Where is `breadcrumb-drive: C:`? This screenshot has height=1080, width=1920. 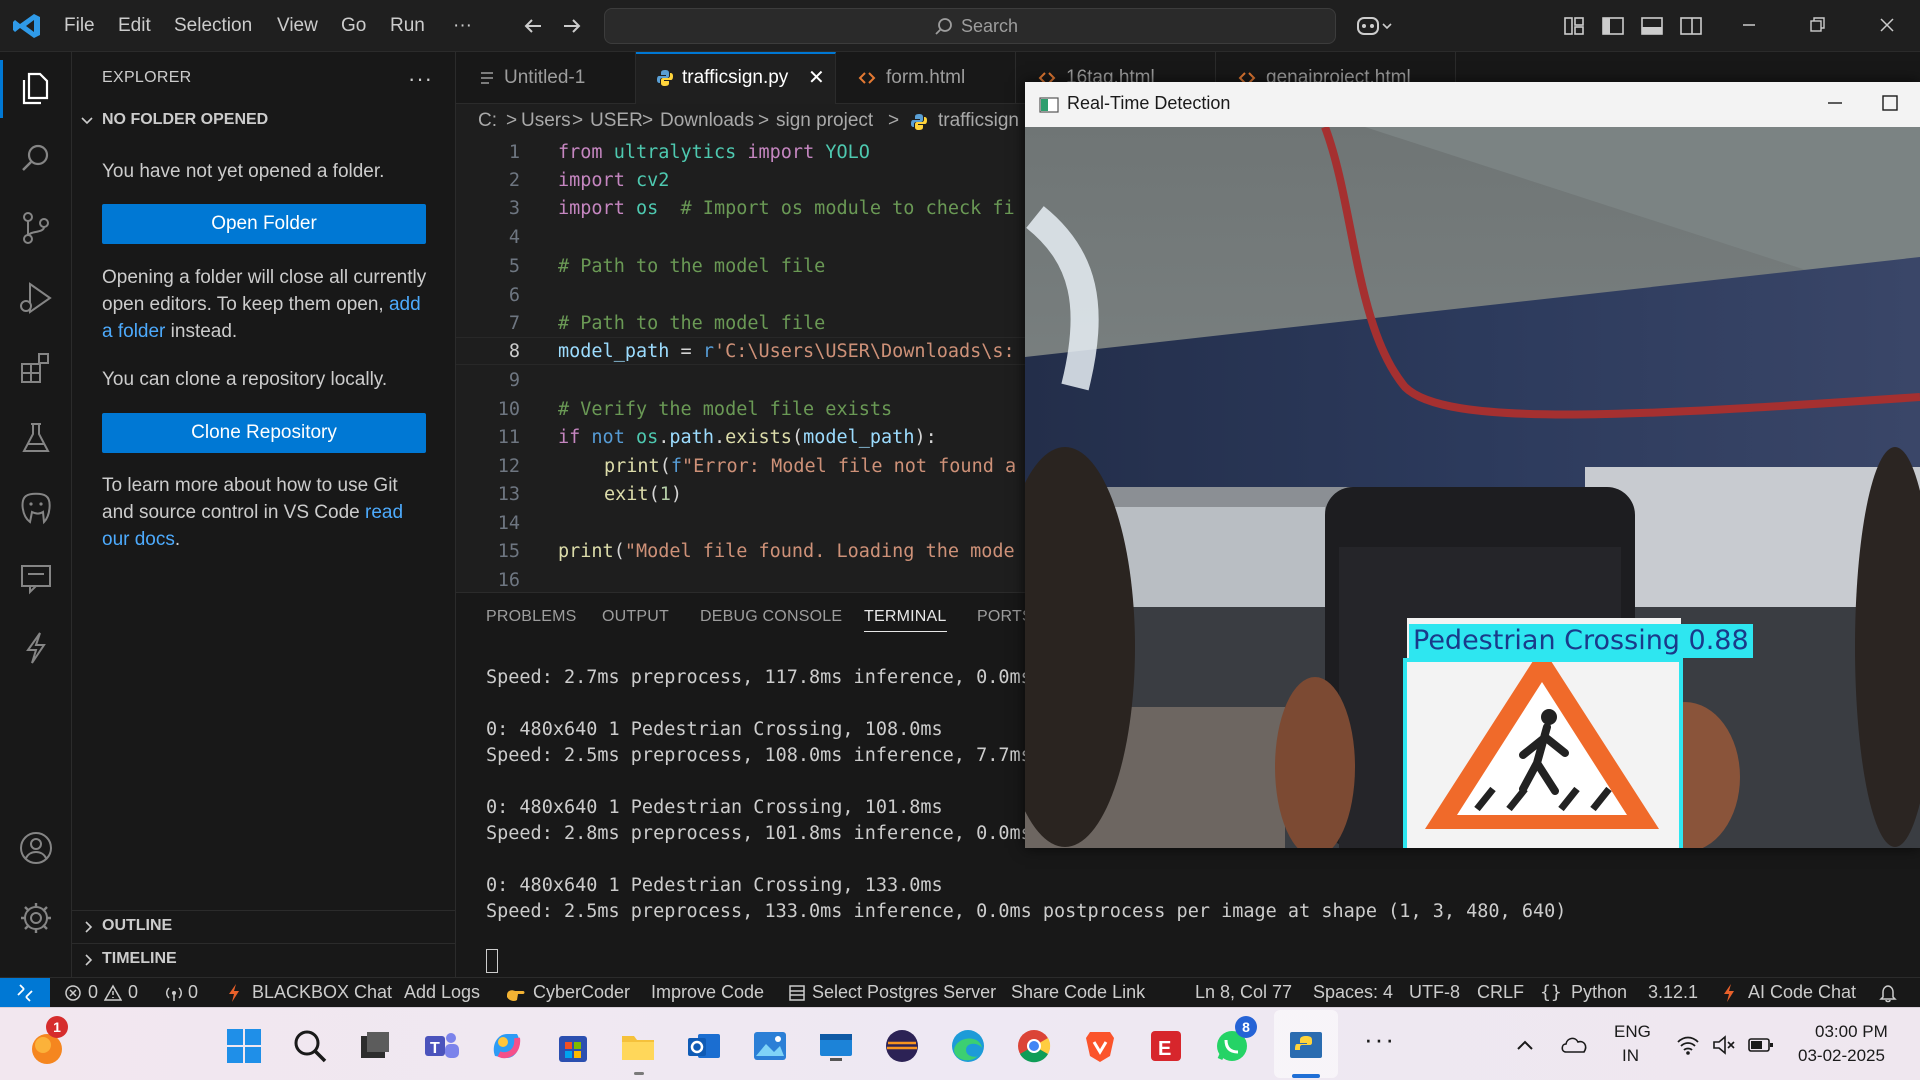
breadcrumb-drive: C: is located at coordinates (487, 121).